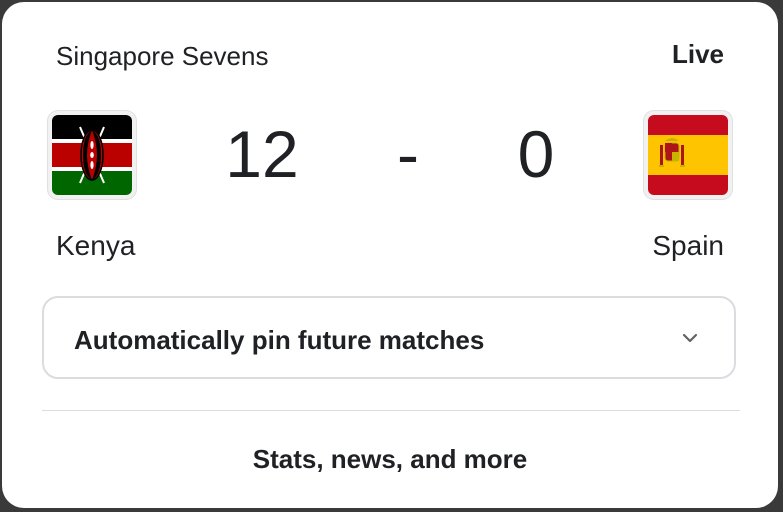  Describe the element at coordinates (96, 245) in the screenshot. I see `home-team-name: Kenya` at that location.